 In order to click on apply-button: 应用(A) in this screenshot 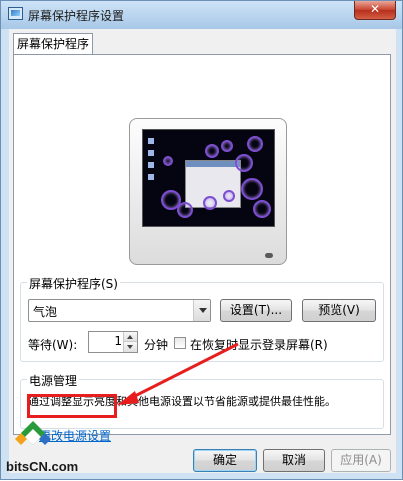, I will do `click(361, 460)`.